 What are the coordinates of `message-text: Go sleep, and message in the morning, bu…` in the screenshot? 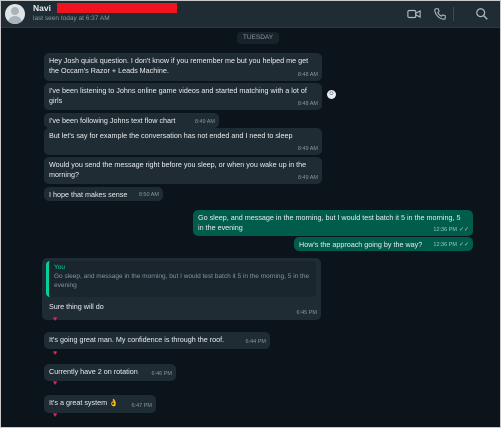 It's located at (329, 222).